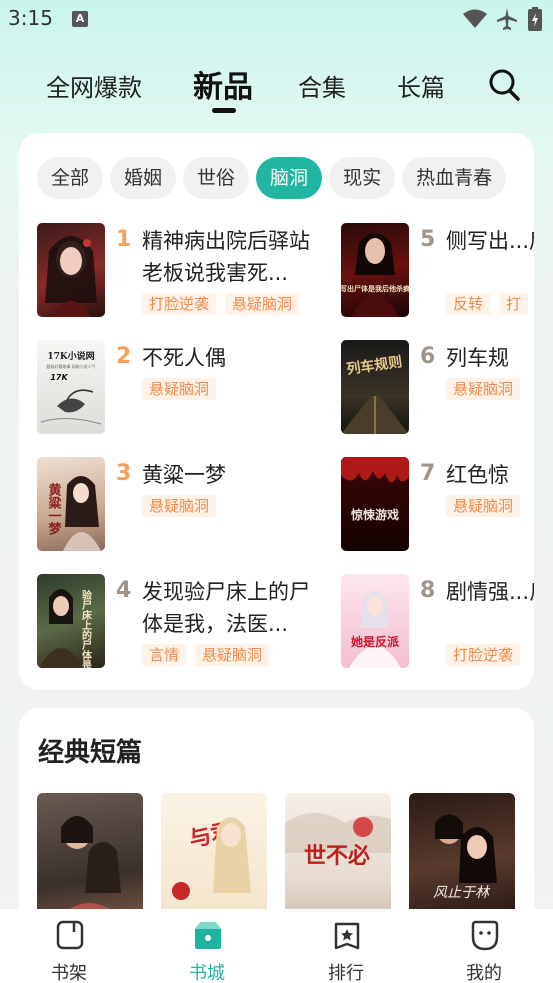  I want to click on cover-text: 列车规则, so click(374, 365).